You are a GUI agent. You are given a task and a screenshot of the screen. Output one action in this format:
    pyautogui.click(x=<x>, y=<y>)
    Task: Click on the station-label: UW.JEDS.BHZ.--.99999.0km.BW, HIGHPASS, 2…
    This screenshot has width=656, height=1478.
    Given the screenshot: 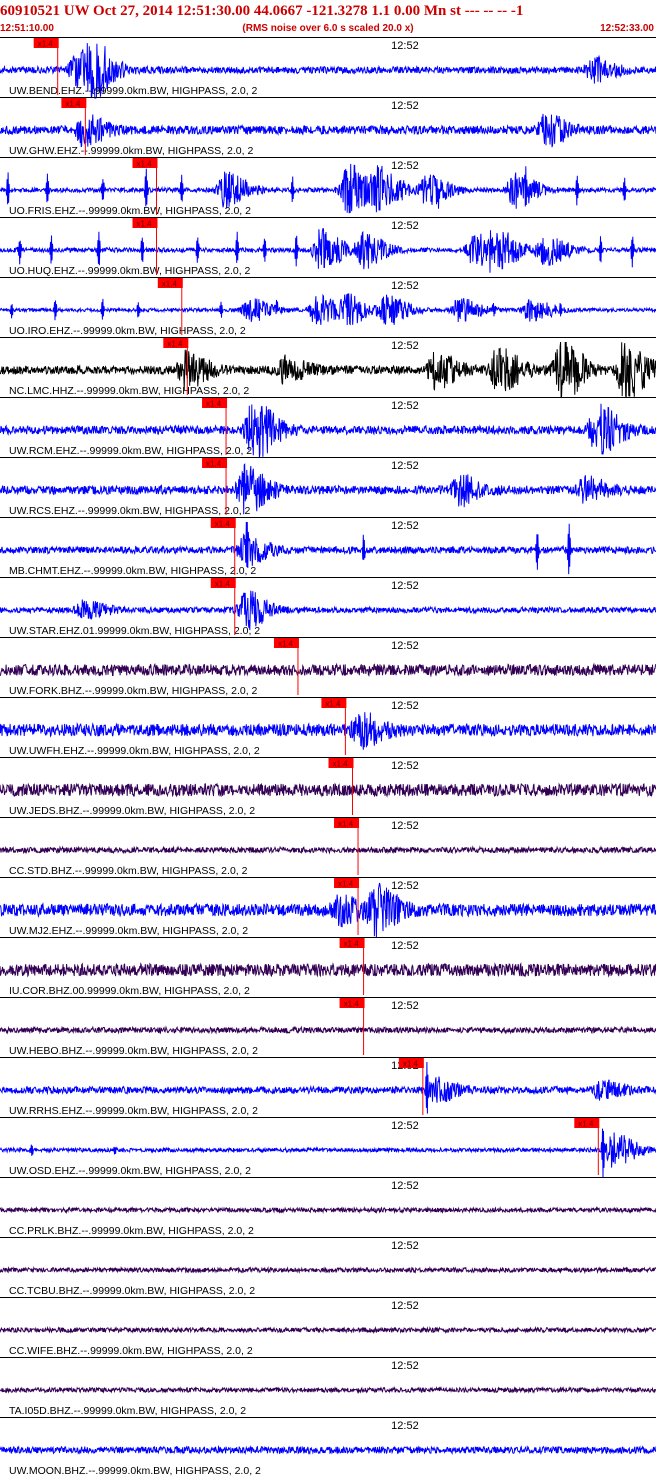 What is the action you would take?
    pyautogui.click(x=132, y=811)
    